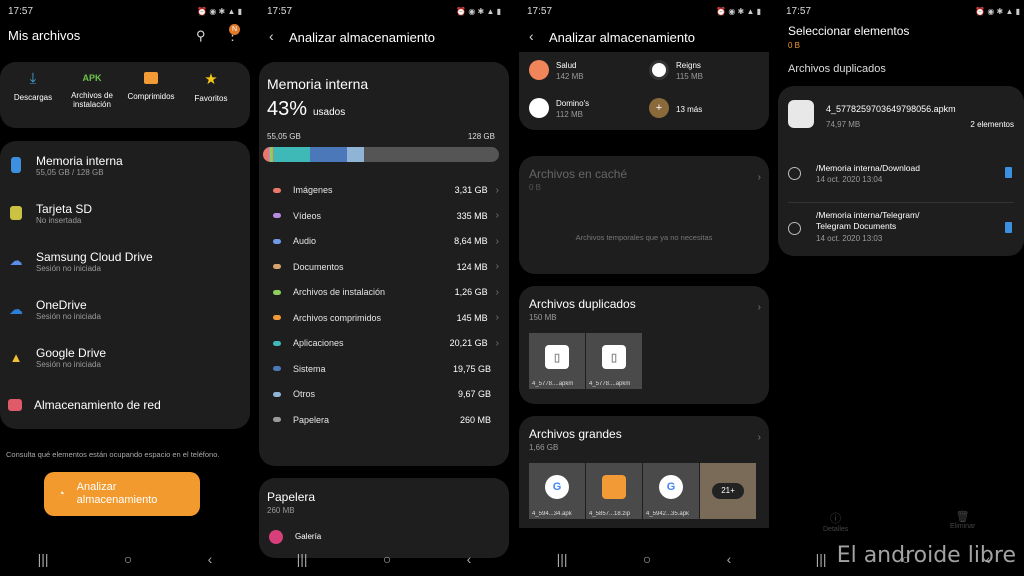 The image size is (1024, 576). What do you see at coordinates (843, 124) in the screenshot?
I see `file-size: 74,97 MB` at bounding box center [843, 124].